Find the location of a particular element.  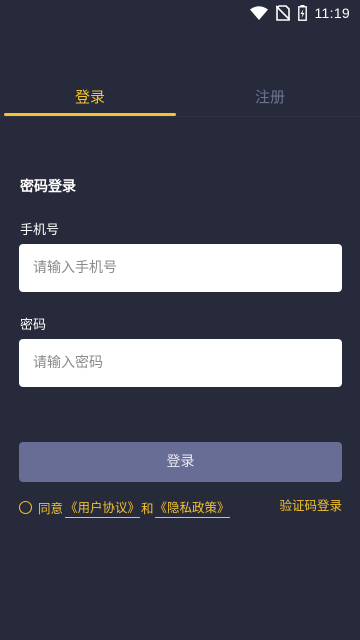

phone-input is located at coordinates (180, 268).